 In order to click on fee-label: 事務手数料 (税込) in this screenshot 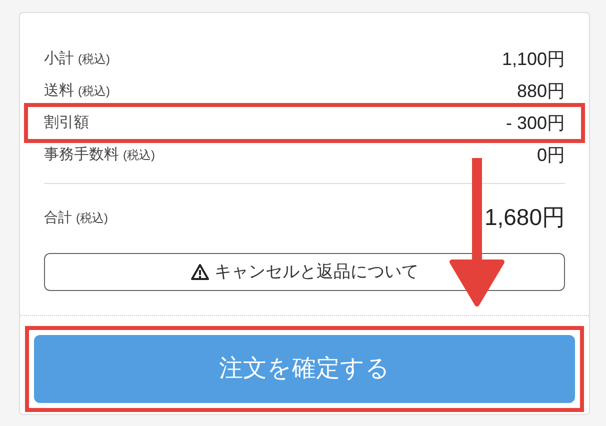, I will do `click(99, 154)`.